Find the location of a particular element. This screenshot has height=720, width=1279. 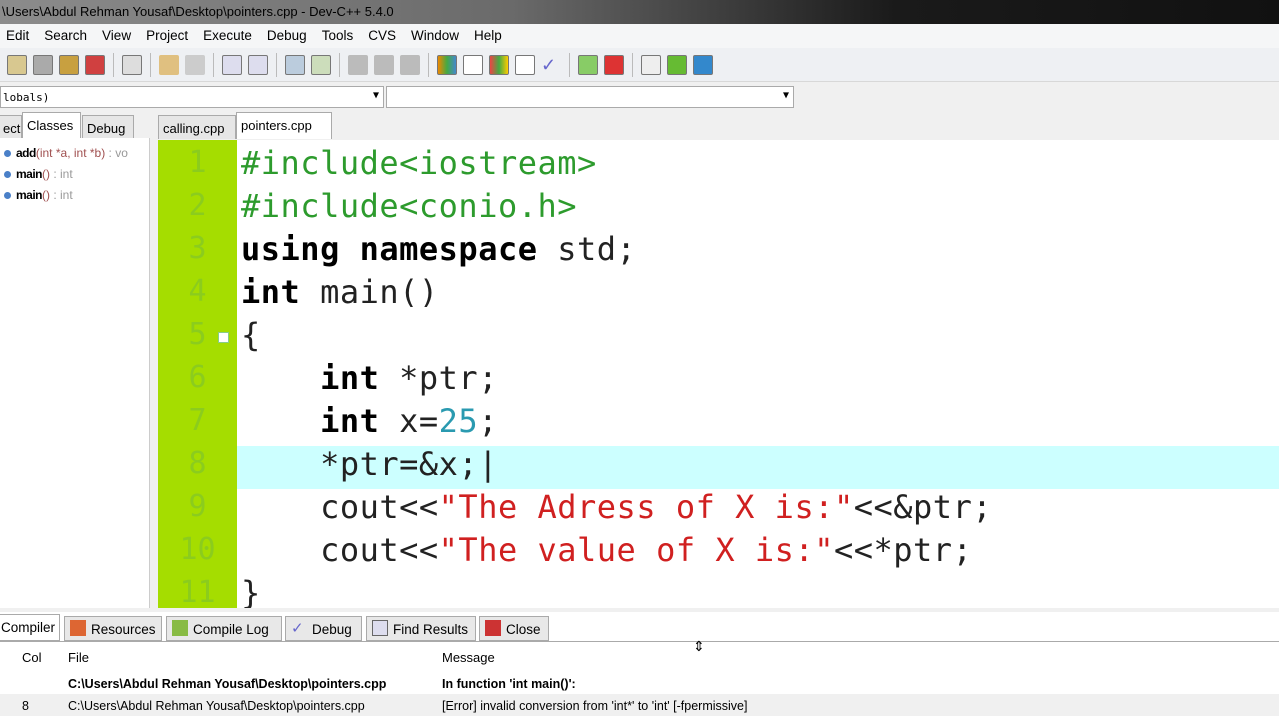

chart-icon is located at coordinates (180, 628).